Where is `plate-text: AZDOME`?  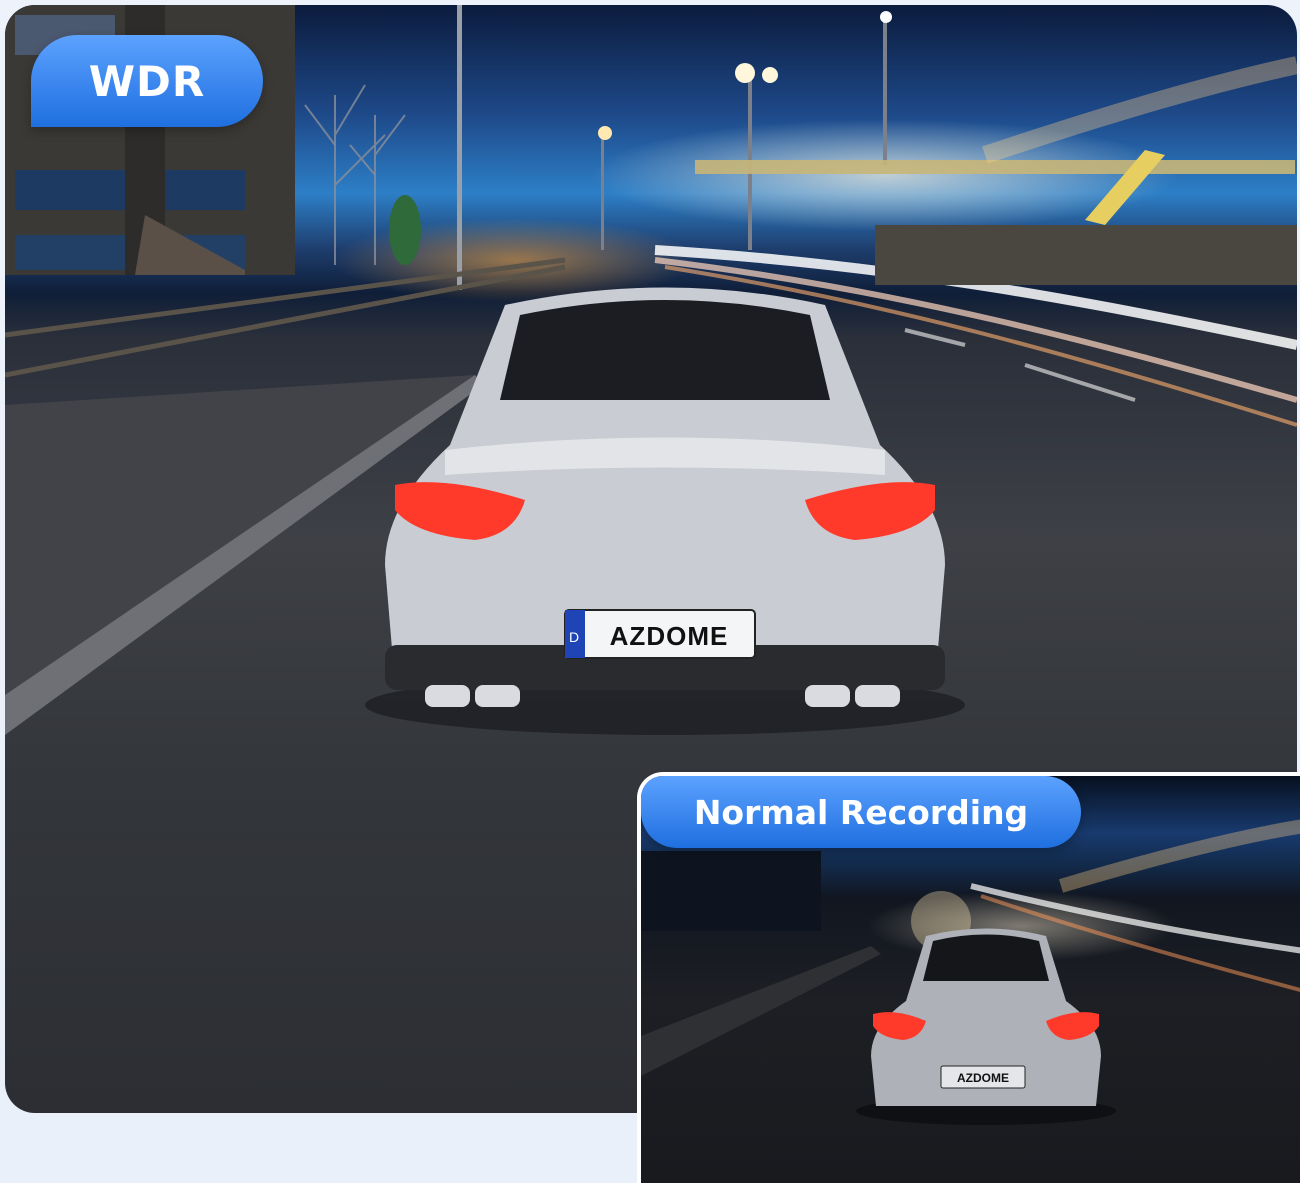 plate-text: AZDOME is located at coordinates (669, 636).